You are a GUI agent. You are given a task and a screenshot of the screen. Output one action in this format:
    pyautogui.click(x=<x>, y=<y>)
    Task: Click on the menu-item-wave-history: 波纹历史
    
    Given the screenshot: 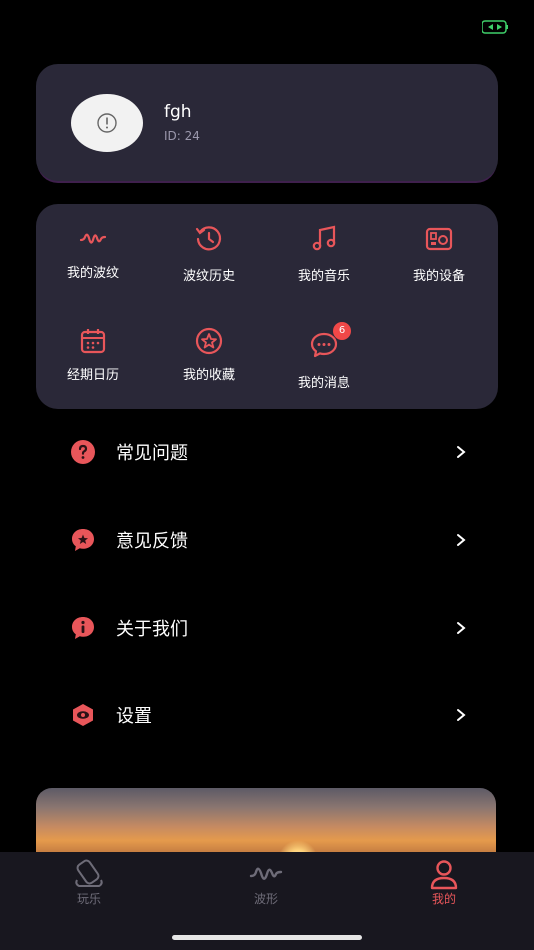 What is the action you would take?
    pyautogui.click(x=209, y=254)
    